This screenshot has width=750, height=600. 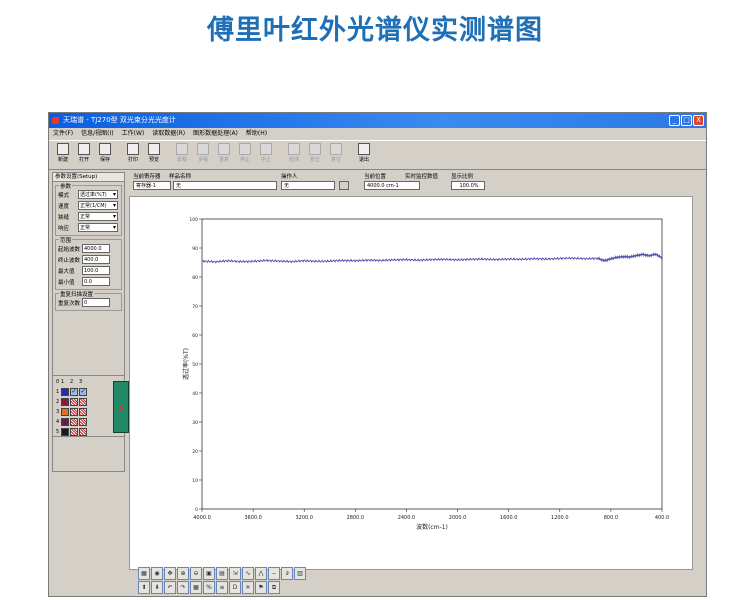 I want to click on toolbar-button-label: 新建, so click(x=62, y=160).